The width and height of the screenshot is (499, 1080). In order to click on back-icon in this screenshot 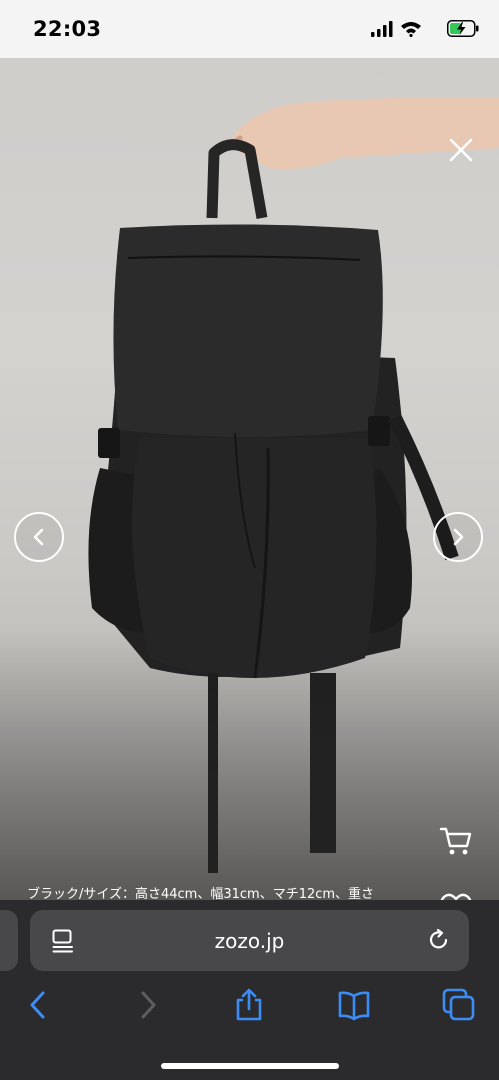, I will do `click(39, 1005)`.